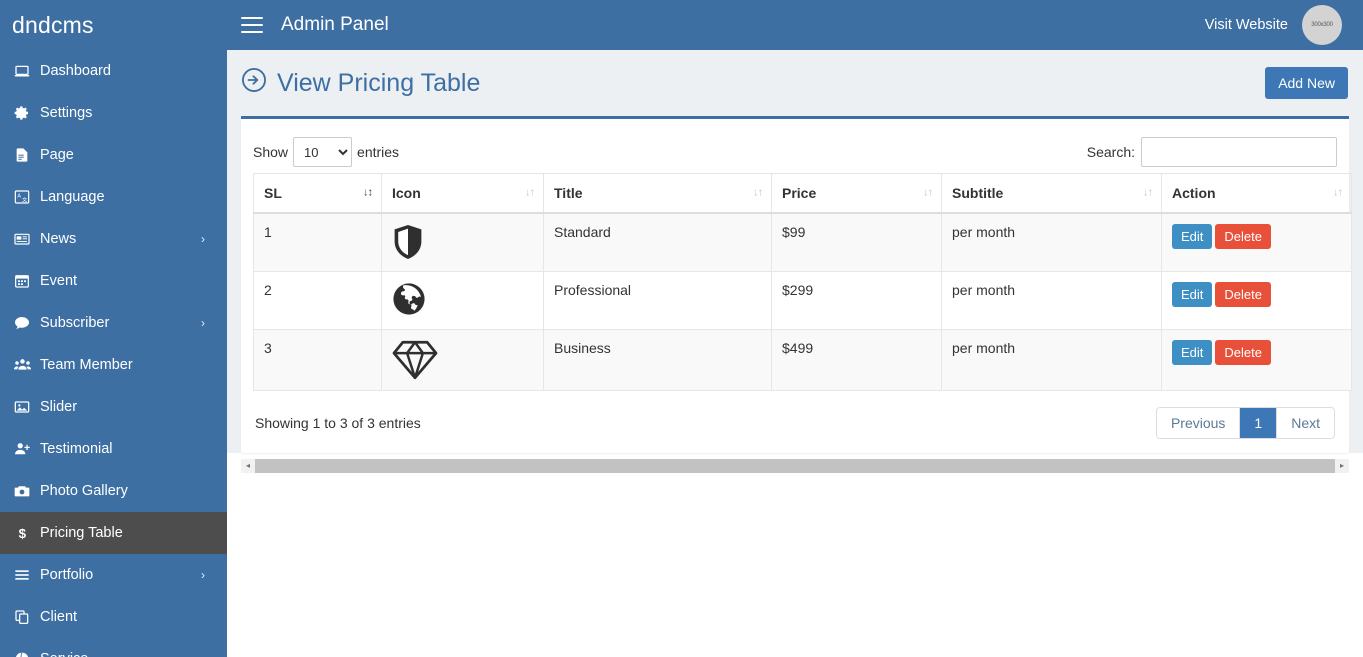  Describe the element at coordinates (113, 575) in the screenshot. I see `sidebar-item-portfolio: Portfolio ›` at that location.